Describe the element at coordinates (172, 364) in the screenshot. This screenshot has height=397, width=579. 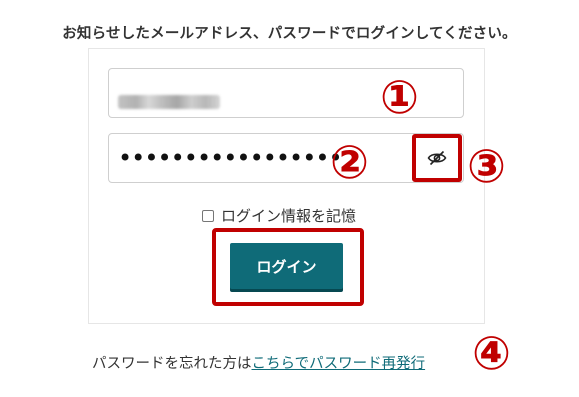
I see `forgot-password-prefix: パスワードを忘れた方は` at that location.